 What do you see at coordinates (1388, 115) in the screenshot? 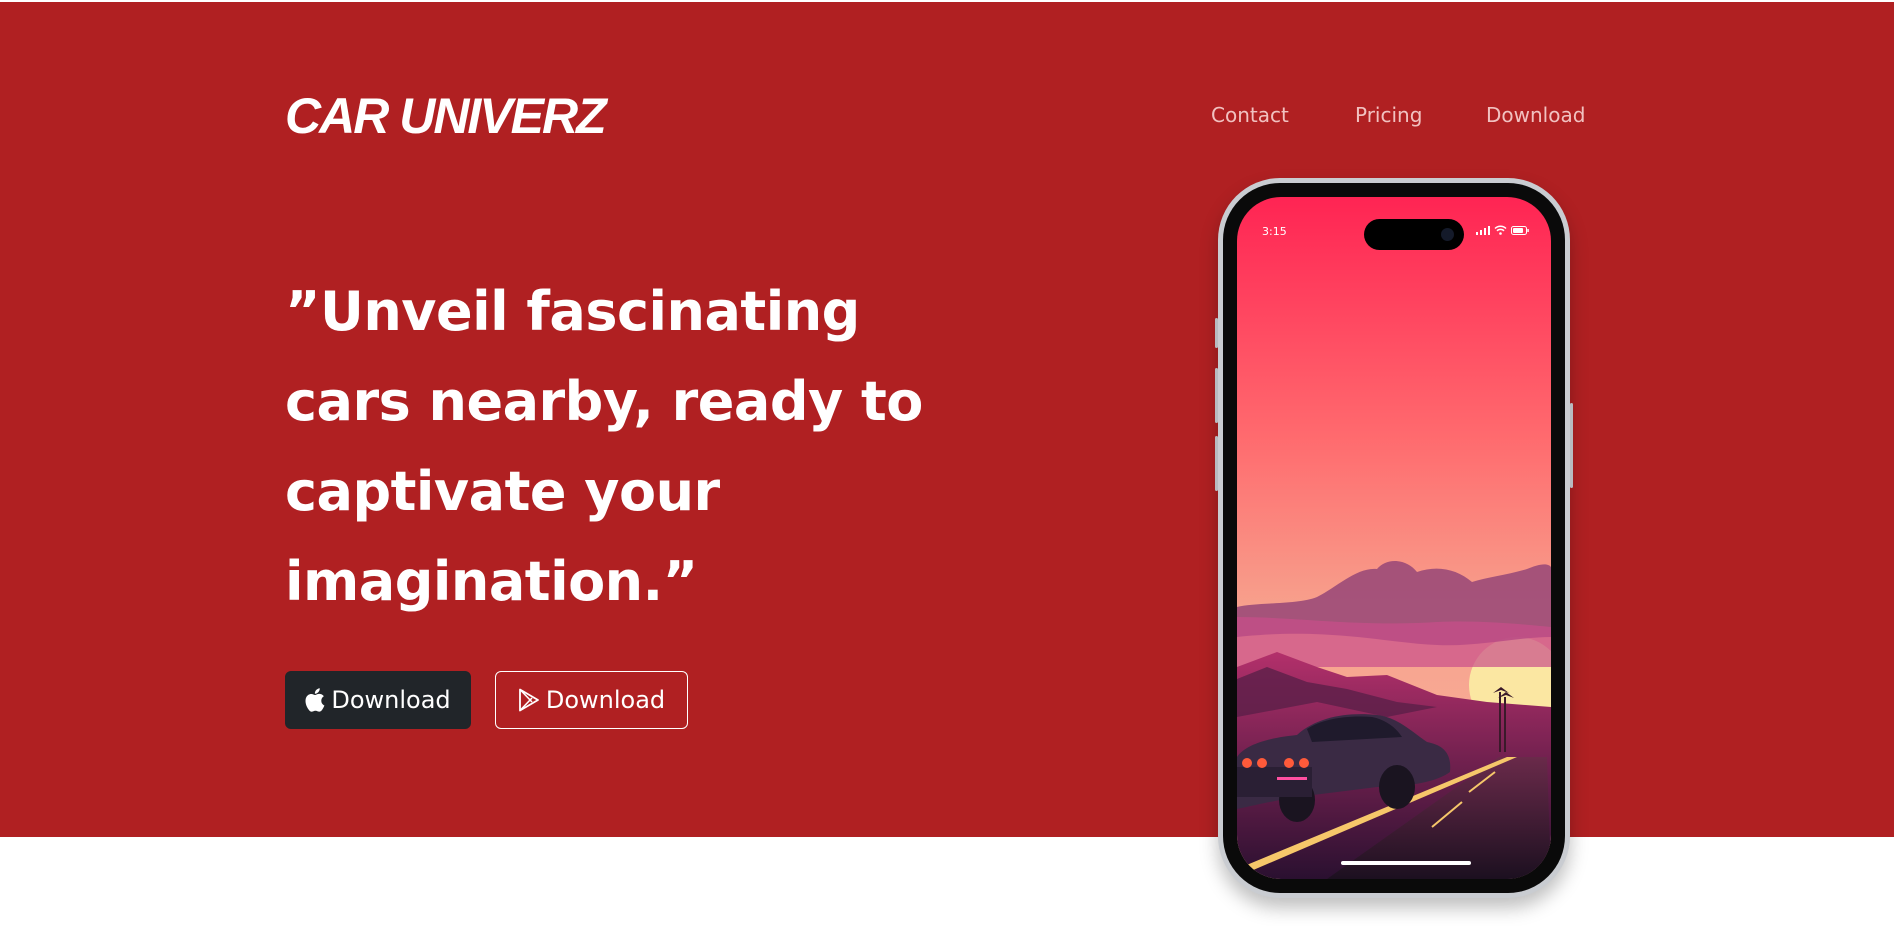
I see `nav-pricing: Pricing` at bounding box center [1388, 115].